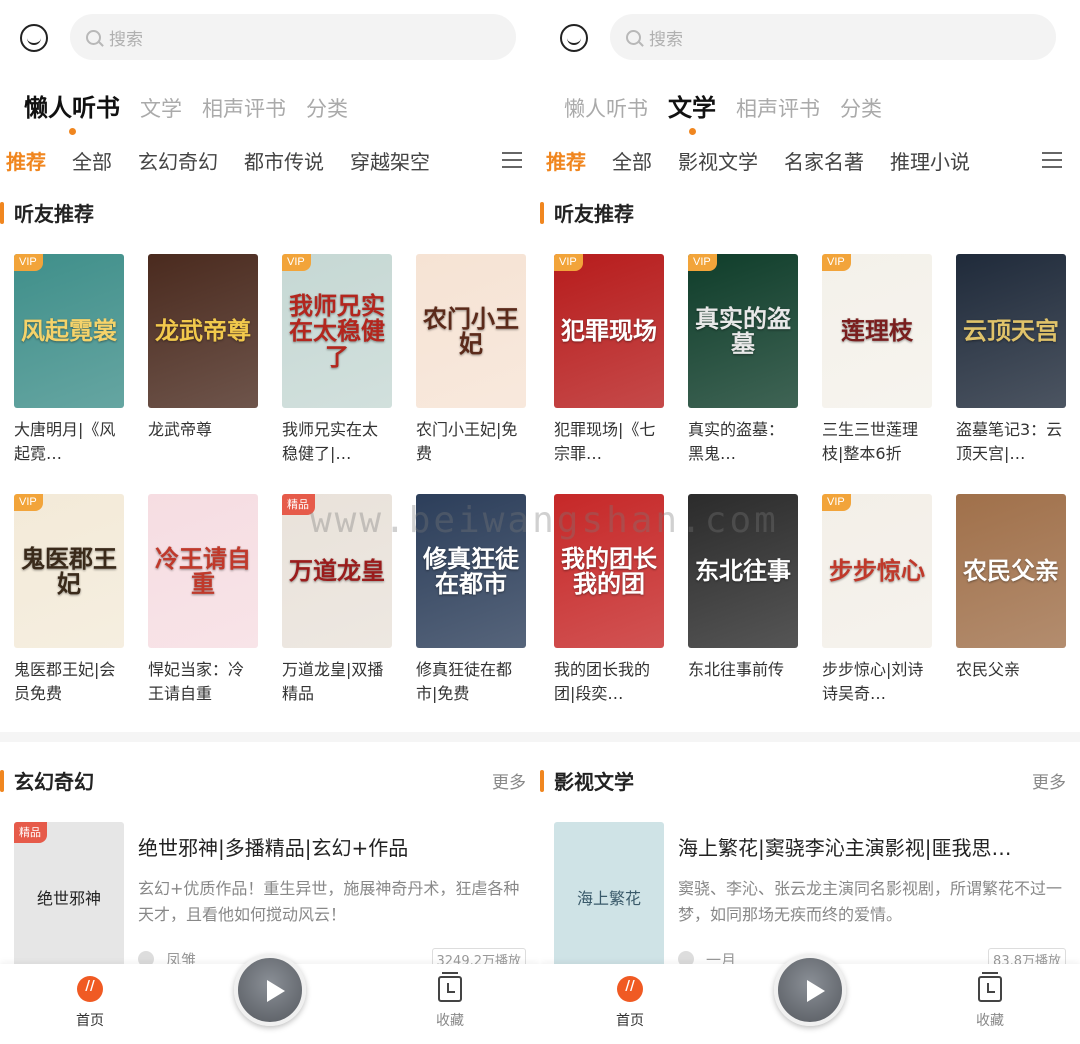 This screenshot has height=1044, width=1080. I want to click on book-title: 鬼医郡王妃|会员免费, so click(69, 682).